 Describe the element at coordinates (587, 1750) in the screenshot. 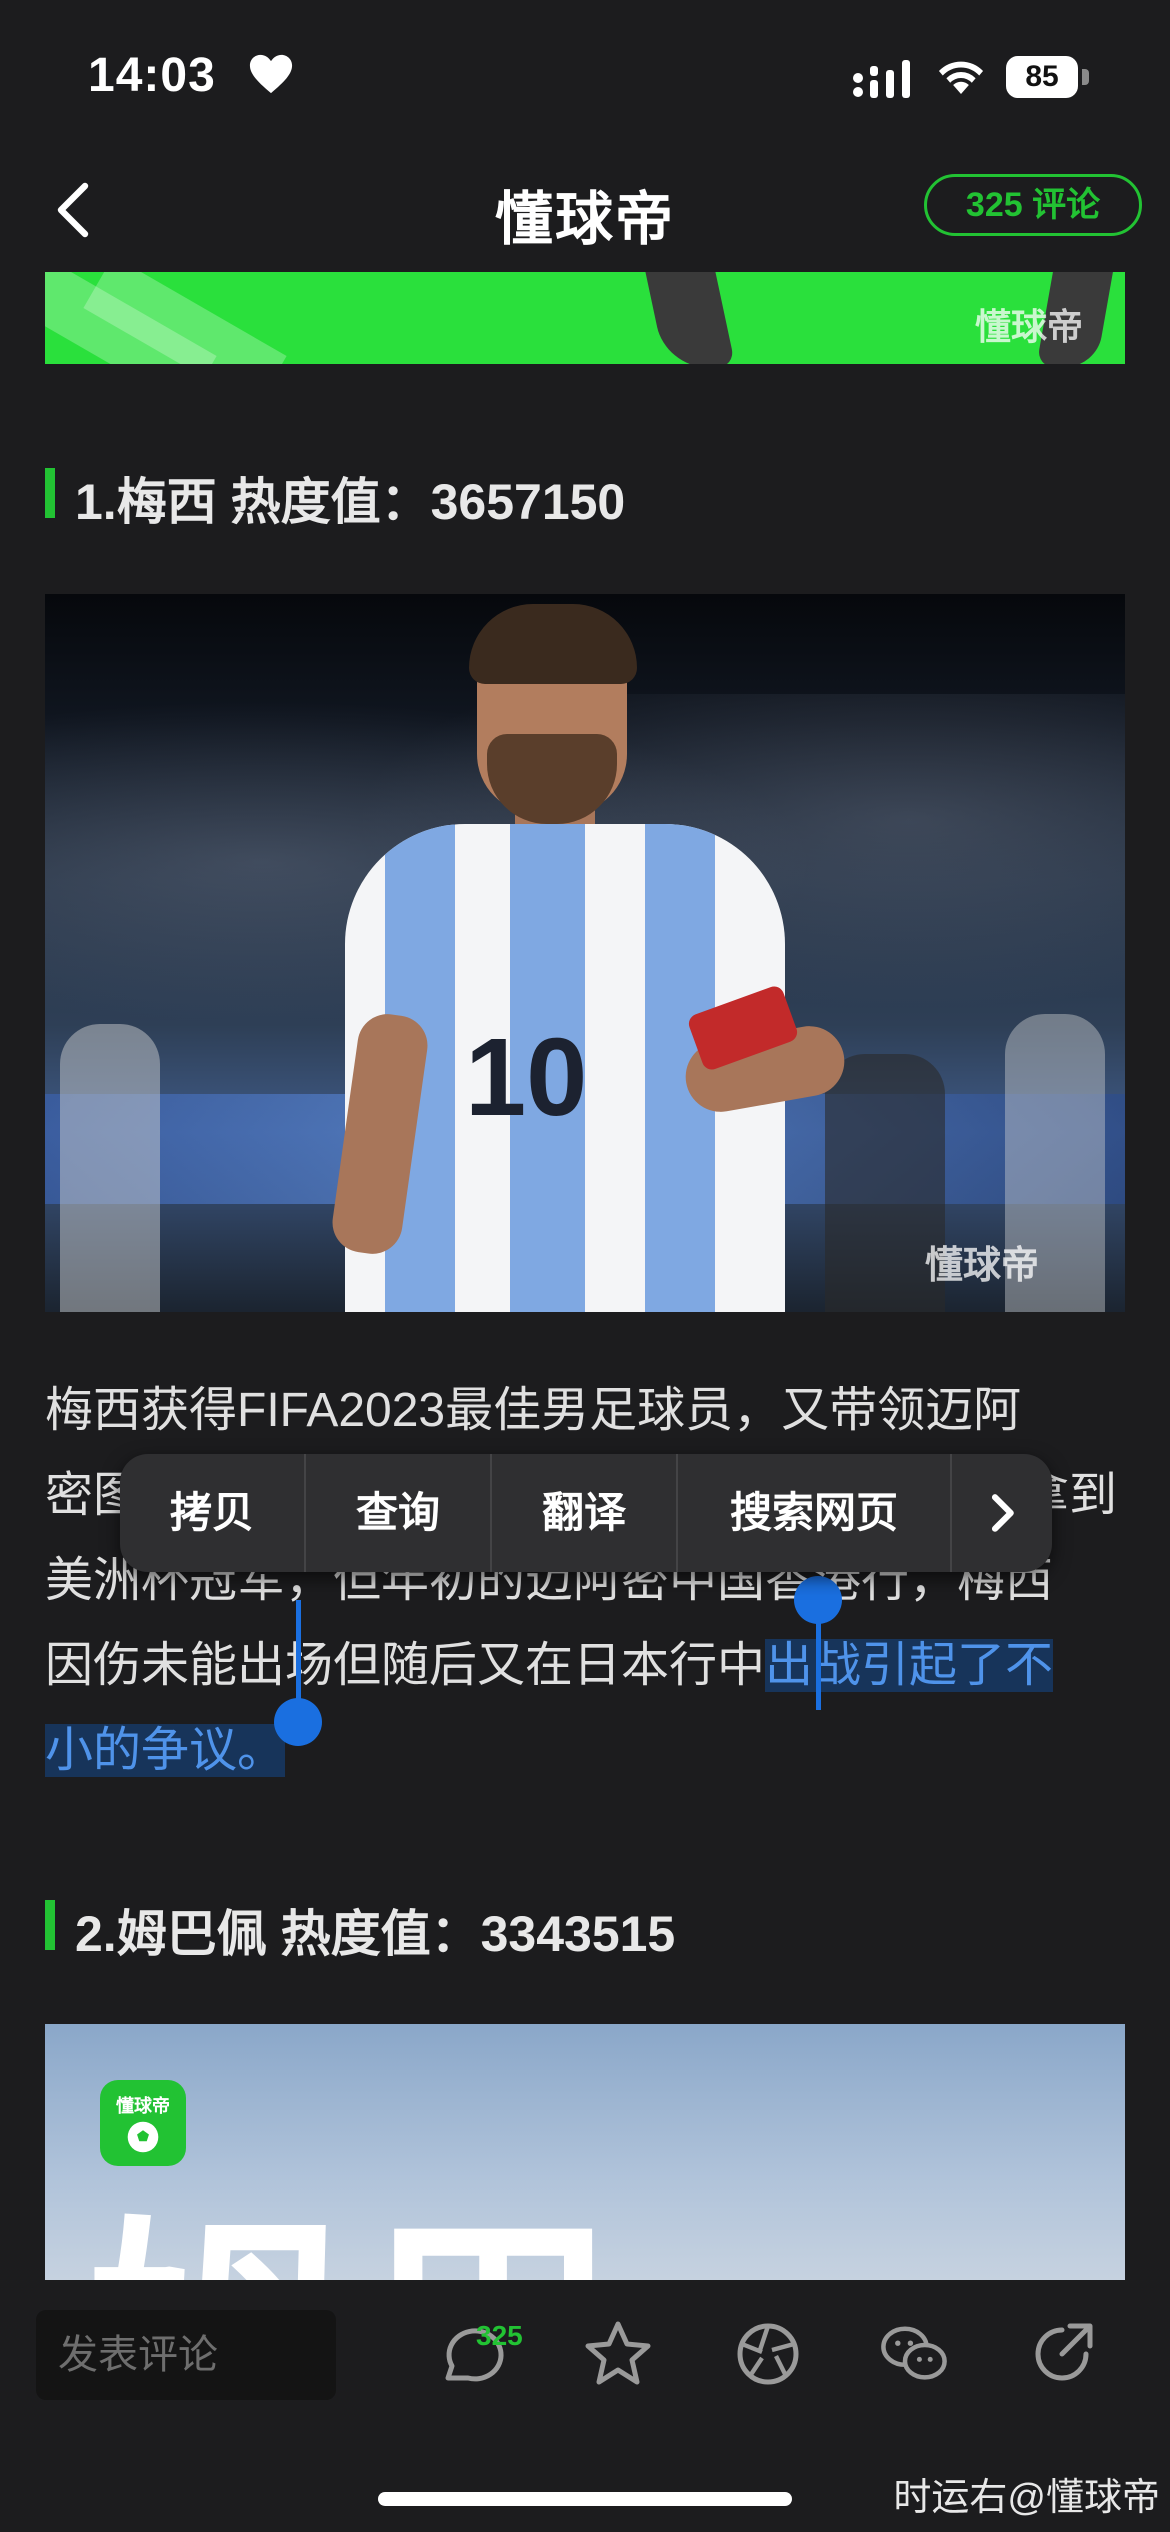

I see `paragraph-line-5: 小的争议。` at that location.